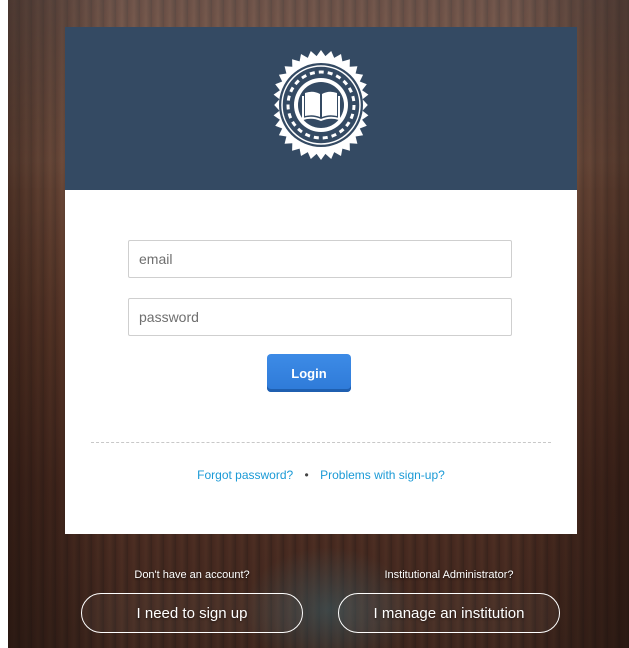 This screenshot has height=648, width=629. What do you see at coordinates (449, 613) in the screenshot?
I see `manage-institution-button: I manage an institution` at bounding box center [449, 613].